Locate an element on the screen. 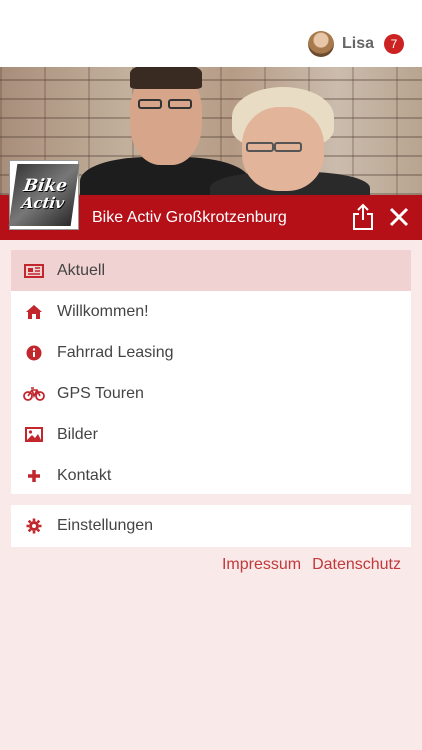  top-bar: Lisa 7 is located at coordinates (211, 33).